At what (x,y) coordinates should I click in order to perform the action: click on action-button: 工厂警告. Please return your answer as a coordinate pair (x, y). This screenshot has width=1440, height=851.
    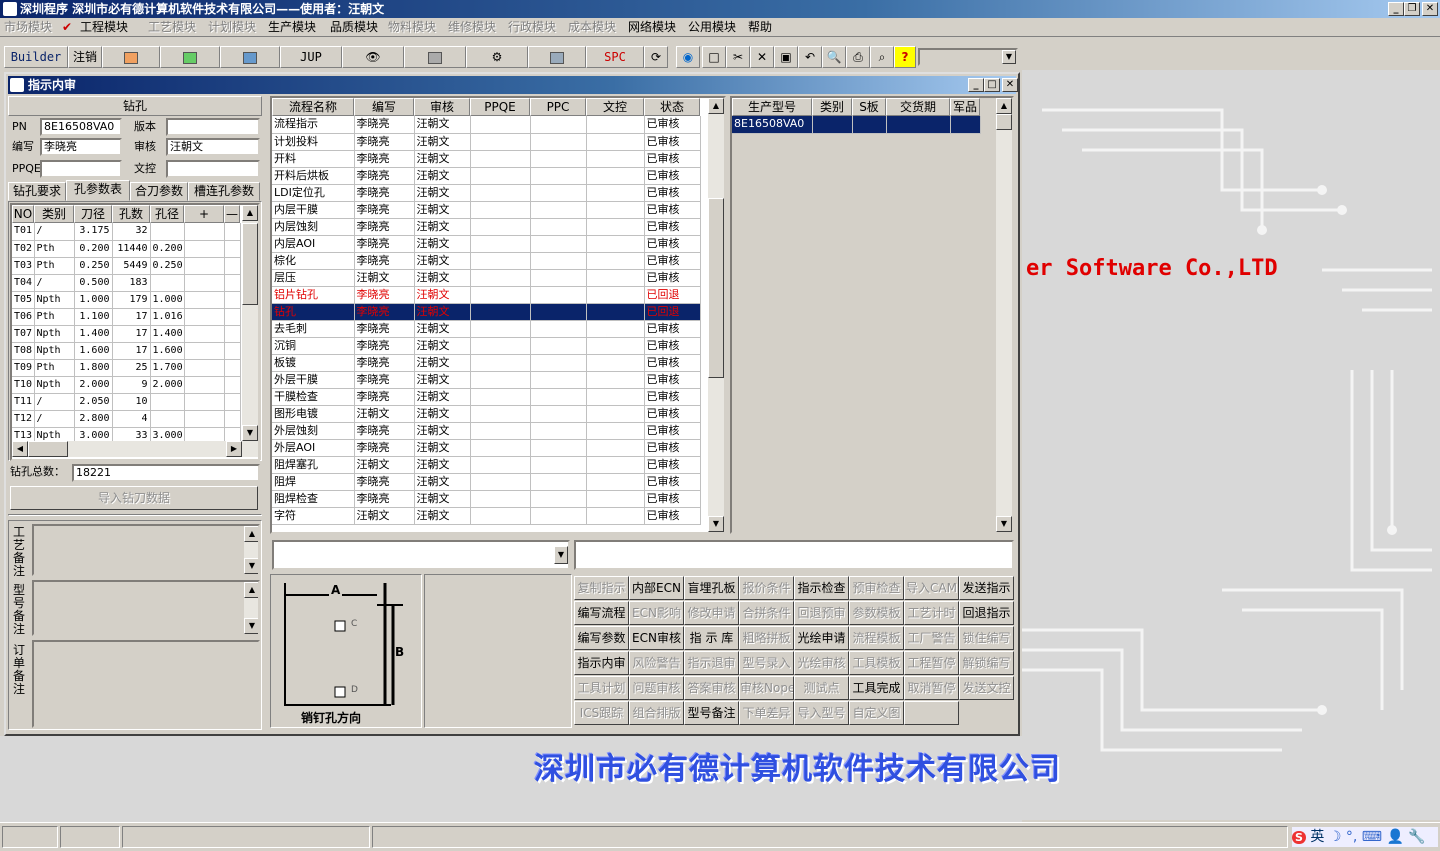
    Looking at the image, I should click on (931, 638).